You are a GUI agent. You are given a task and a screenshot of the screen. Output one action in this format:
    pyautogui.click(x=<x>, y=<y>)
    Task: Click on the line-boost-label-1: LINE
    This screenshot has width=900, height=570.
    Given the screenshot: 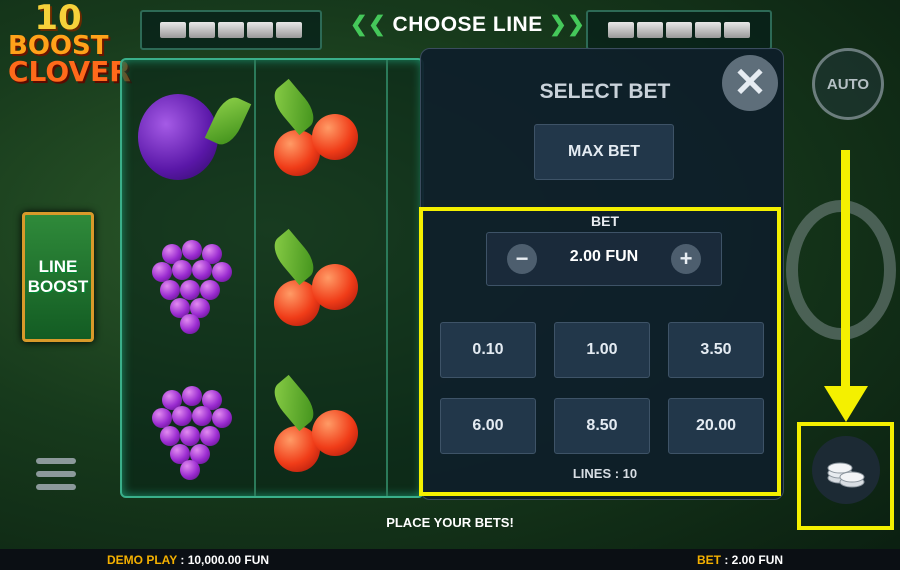 What is the action you would take?
    pyautogui.click(x=58, y=266)
    